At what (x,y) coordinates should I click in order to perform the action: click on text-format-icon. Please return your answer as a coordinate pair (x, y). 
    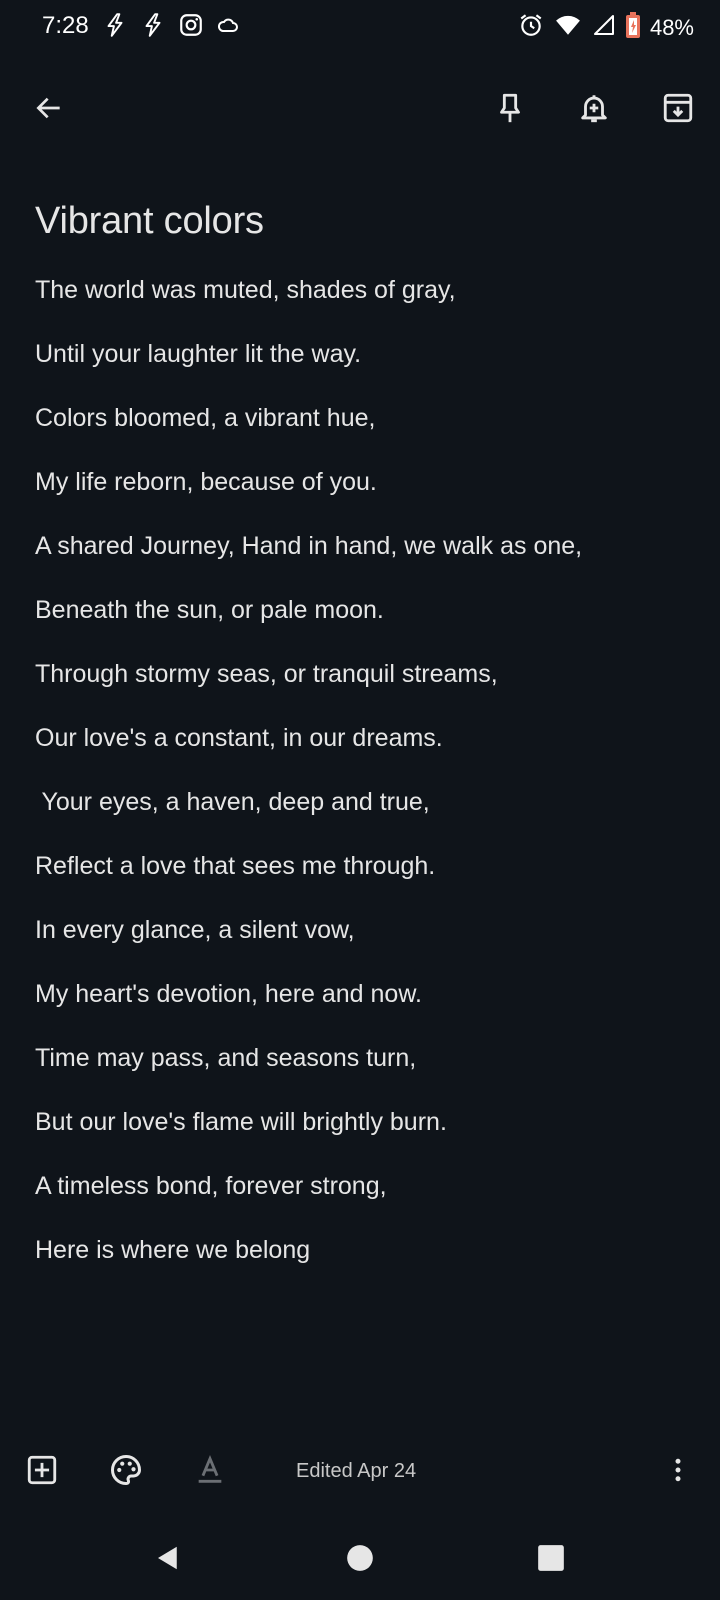
    Looking at the image, I should click on (210, 1472).